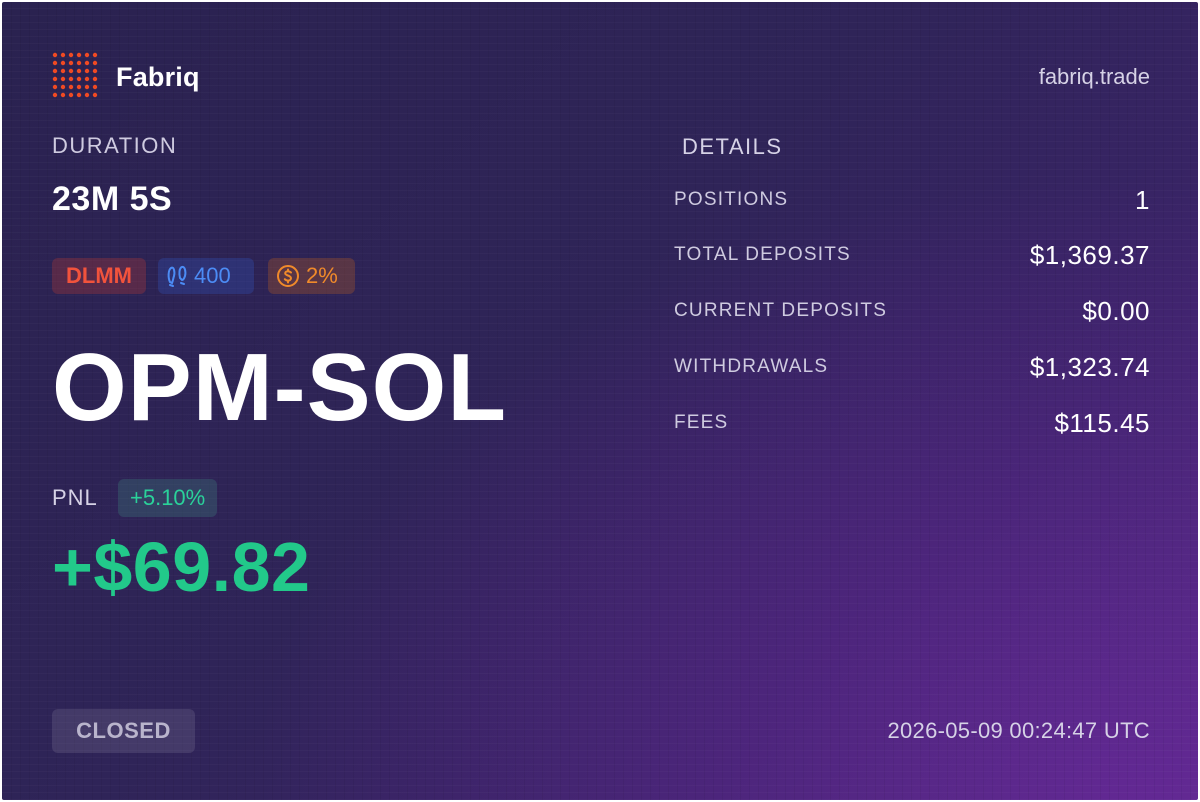 This screenshot has width=1200, height=802. What do you see at coordinates (112, 199) in the screenshot?
I see `duration-value: 23M 5S` at bounding box center [112, 199].